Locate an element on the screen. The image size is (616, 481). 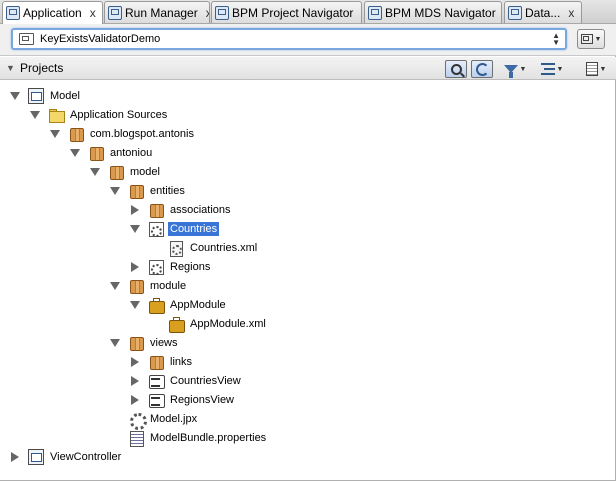
tab-data: Data... x is located at coordinates (543, 12).